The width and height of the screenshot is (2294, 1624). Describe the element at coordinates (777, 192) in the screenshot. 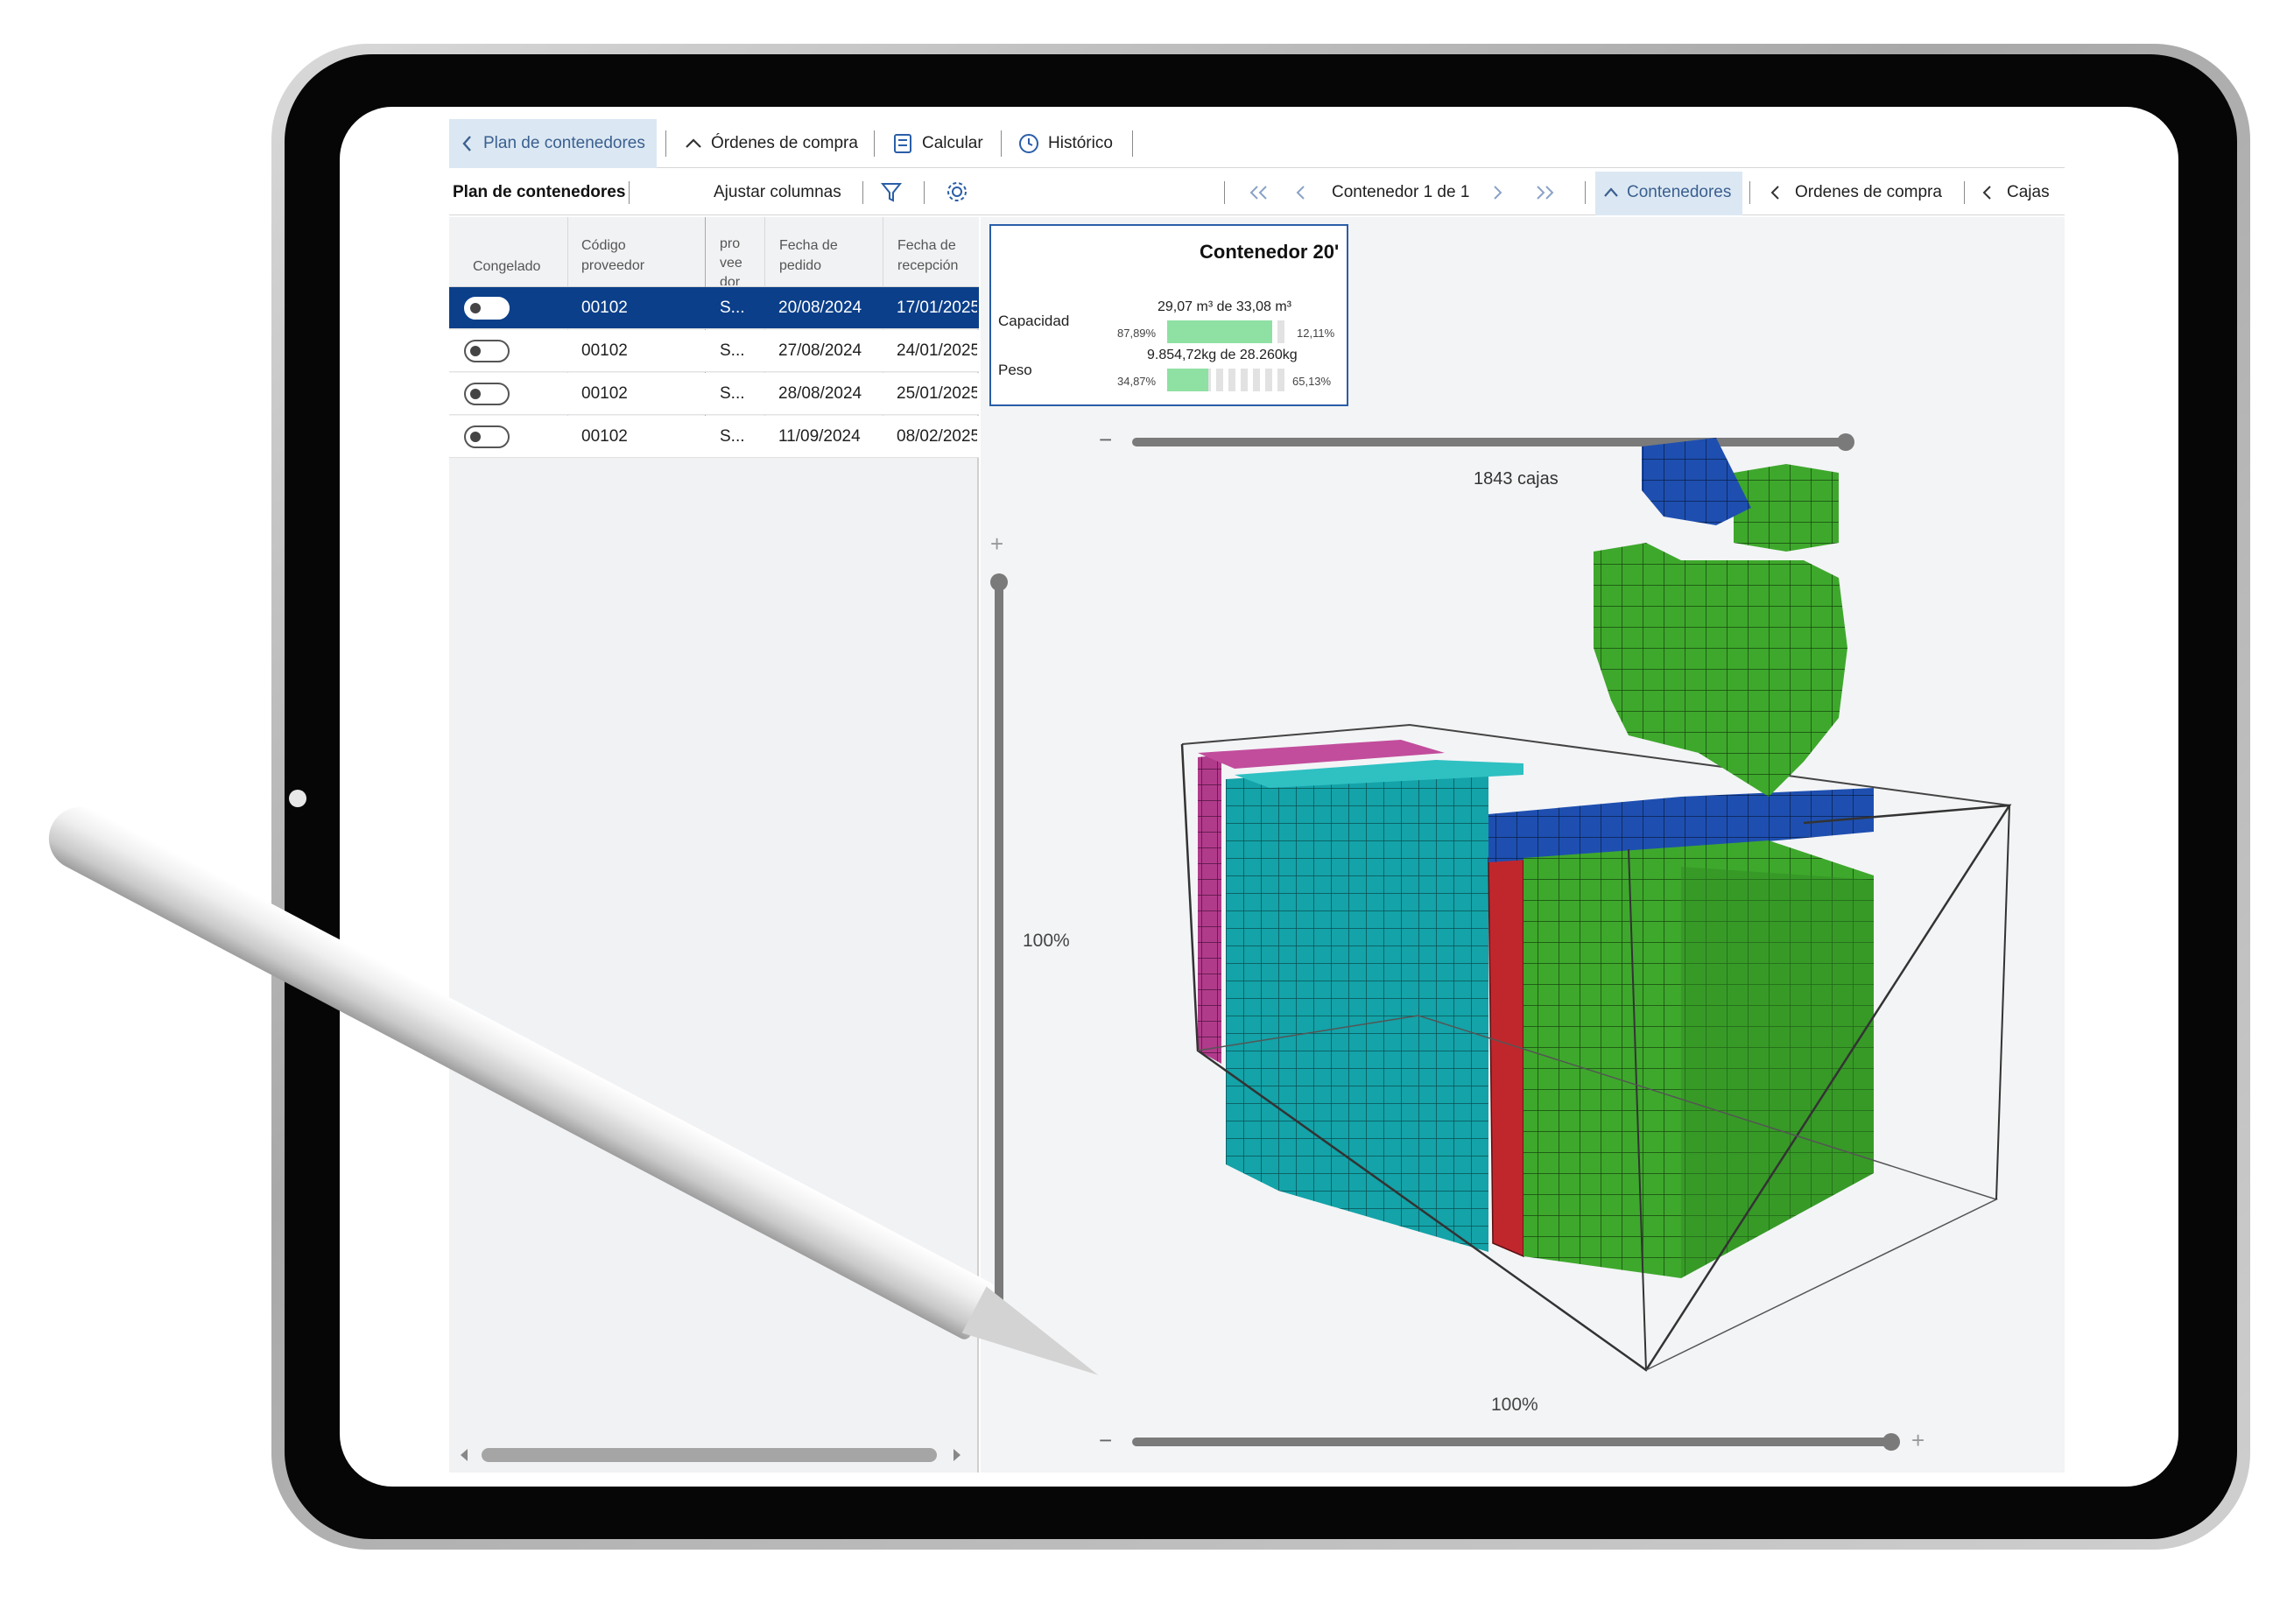

I see `adjust-columns-button: Ajustar columnas` at that location.